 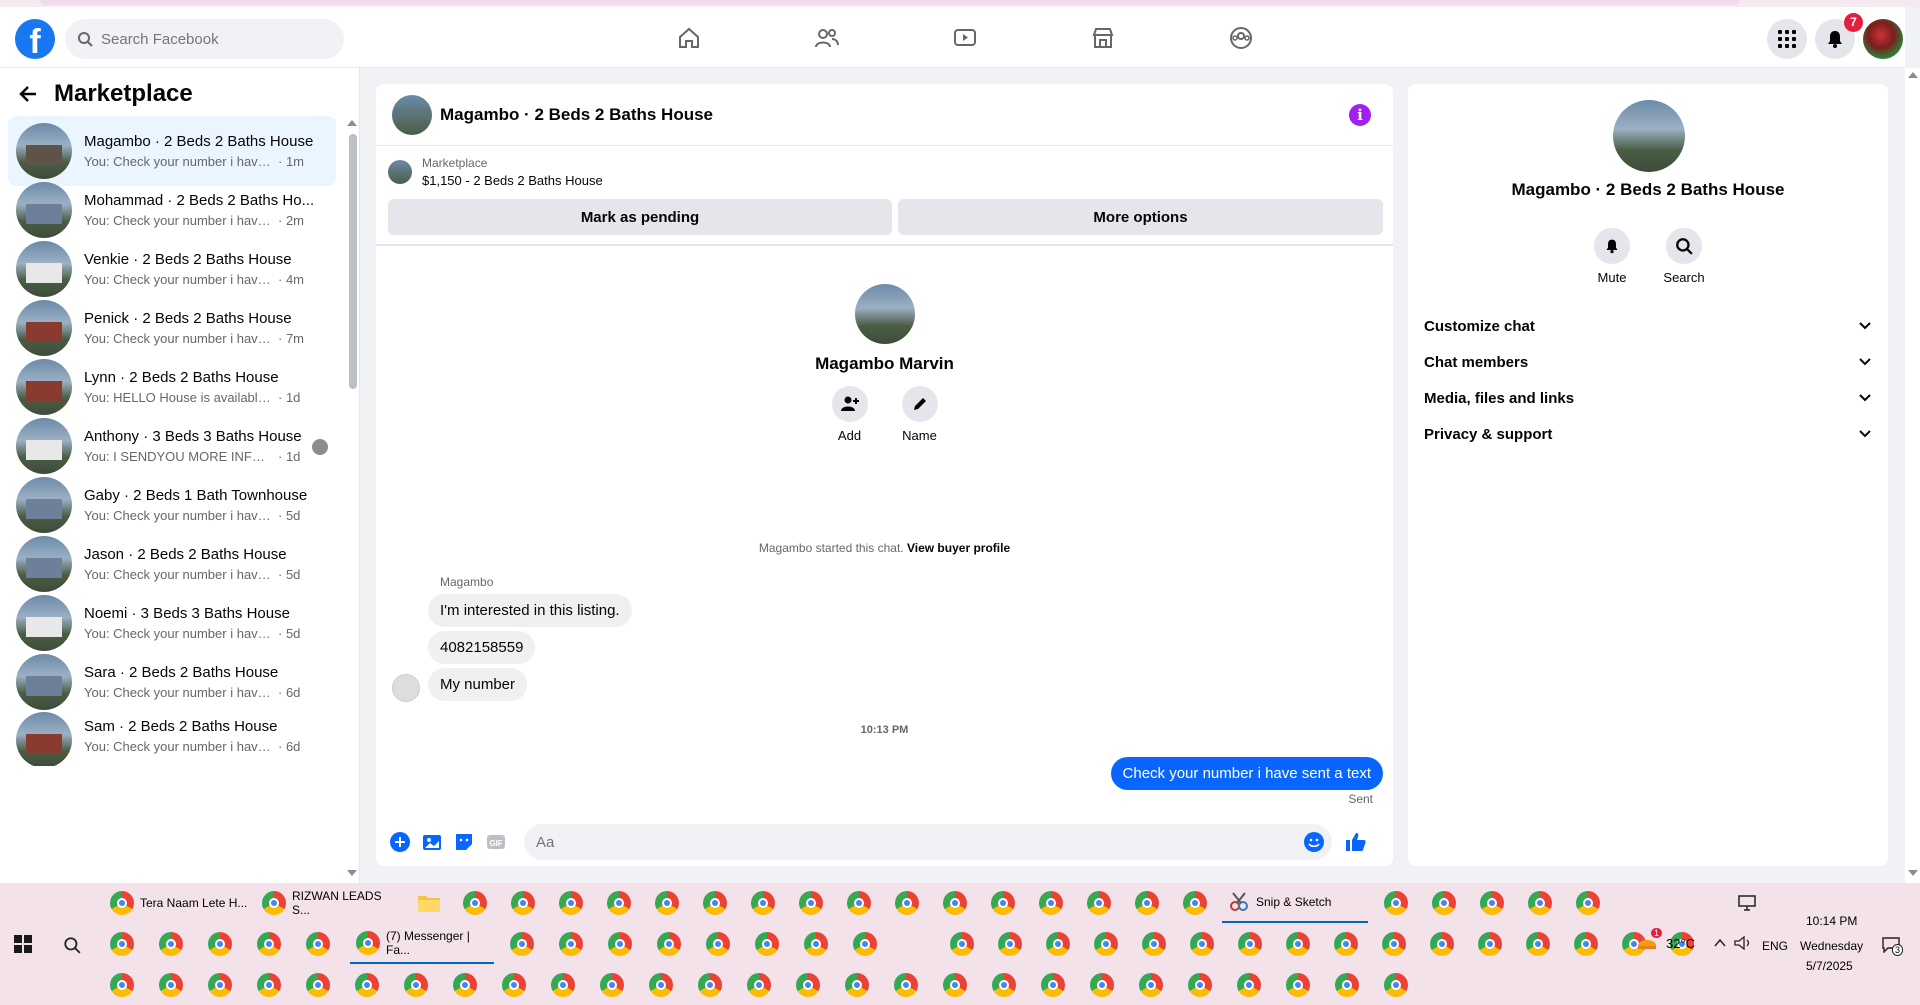 What do you see at coordinates (884, 314) in the screenshot?
I see `buyer-avatar` at bounding box center [884, 314].